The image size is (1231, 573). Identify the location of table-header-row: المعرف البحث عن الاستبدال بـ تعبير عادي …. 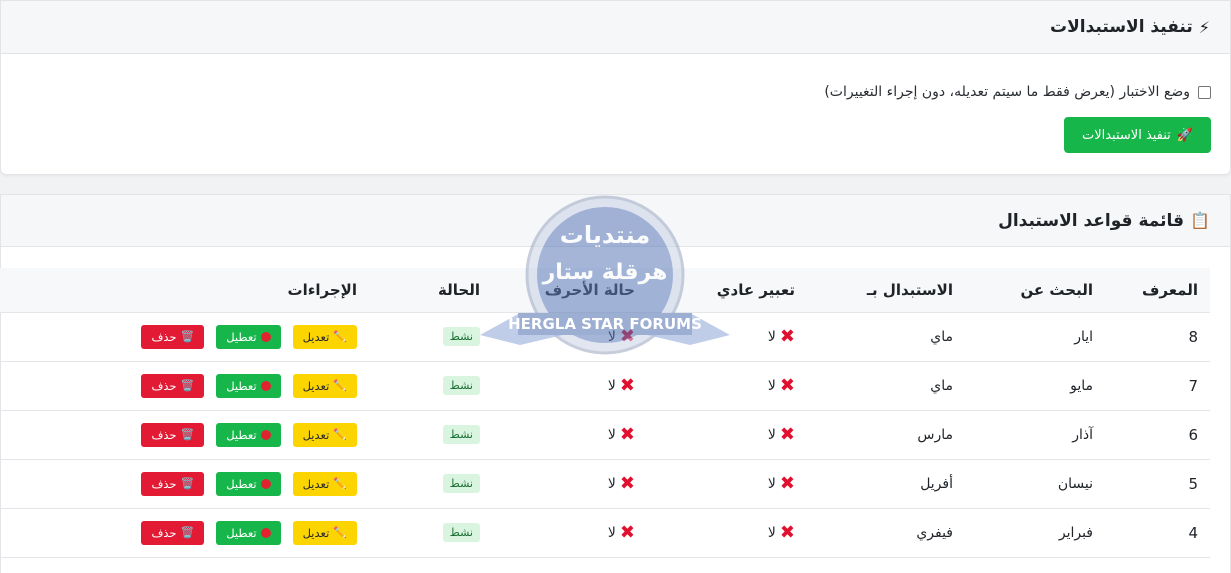
(605, 290).